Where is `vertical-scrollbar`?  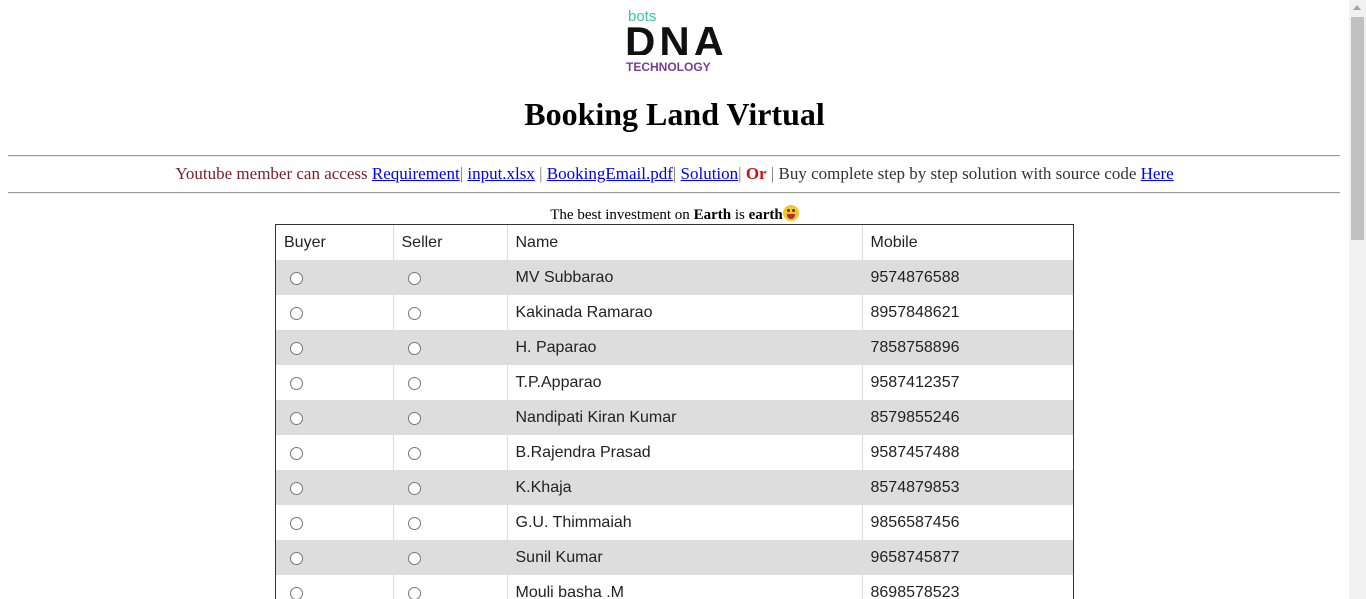
vertical-scrollbar is located at coordinates (1357, 299).